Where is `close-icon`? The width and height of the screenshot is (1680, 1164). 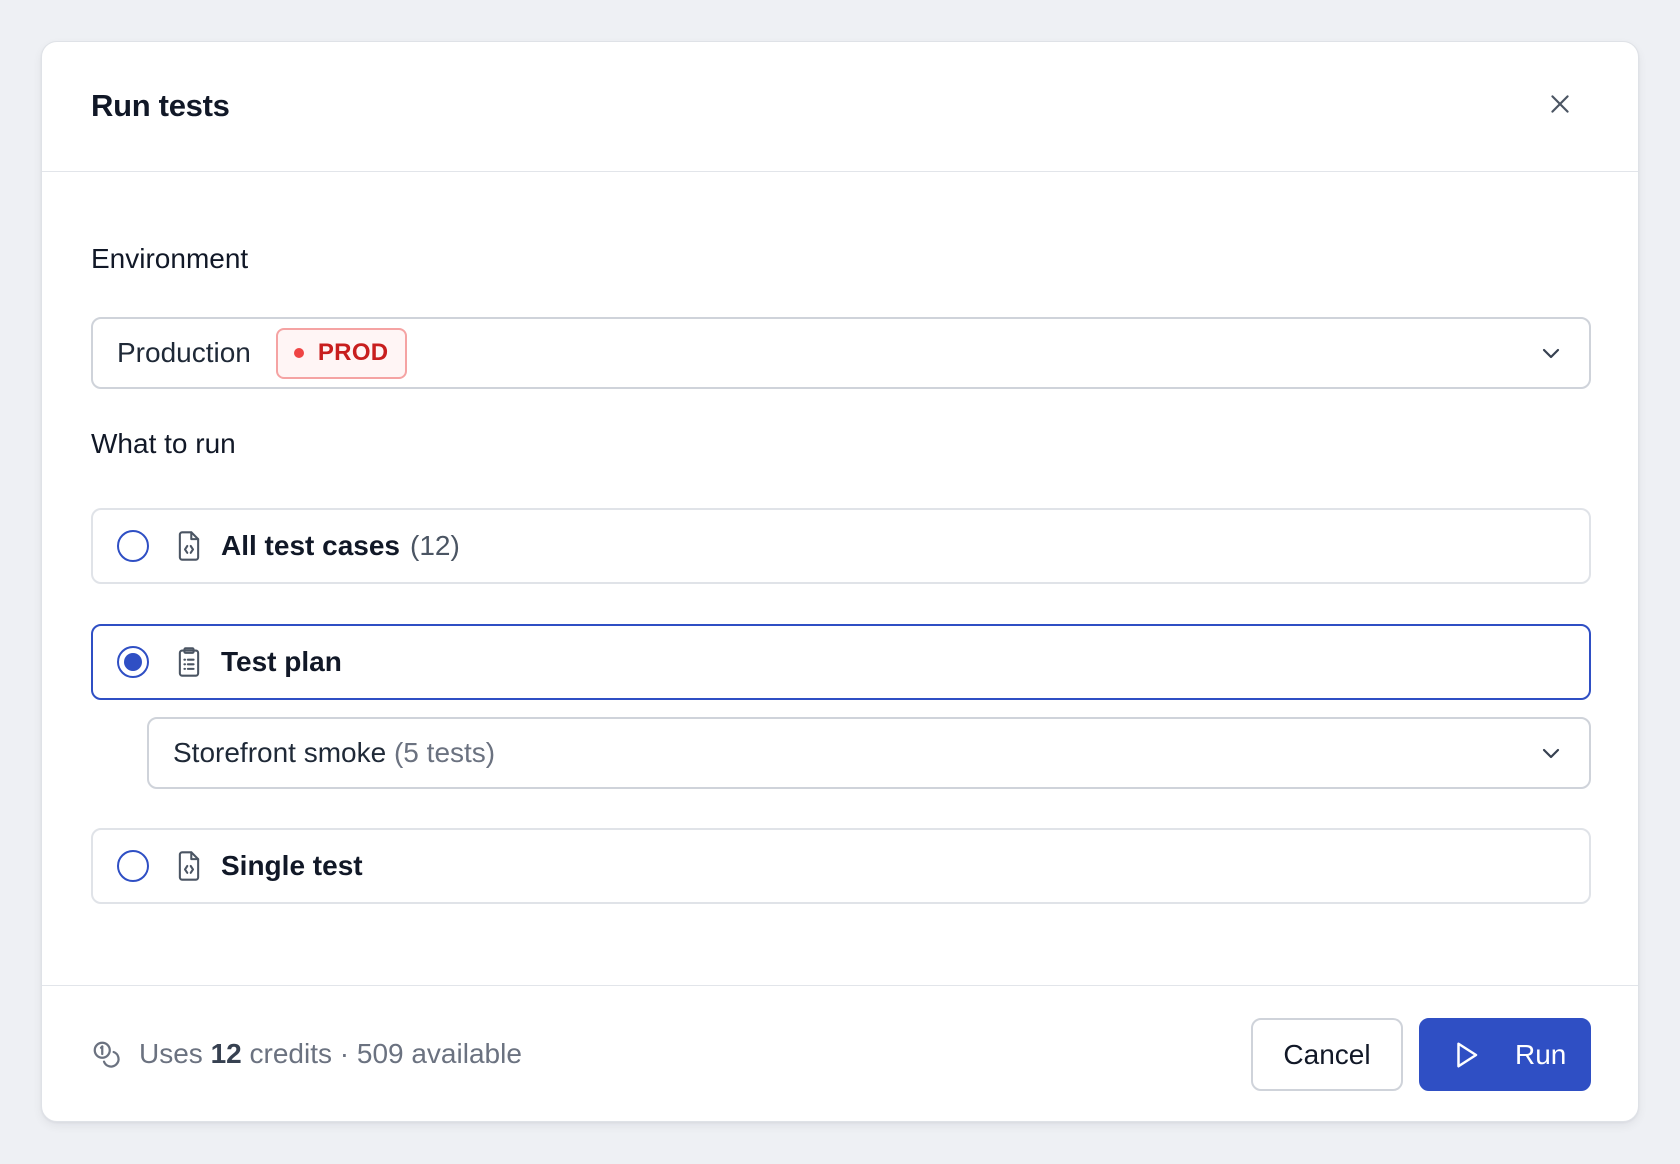
close-icon is located at coordinates (1560, 104).